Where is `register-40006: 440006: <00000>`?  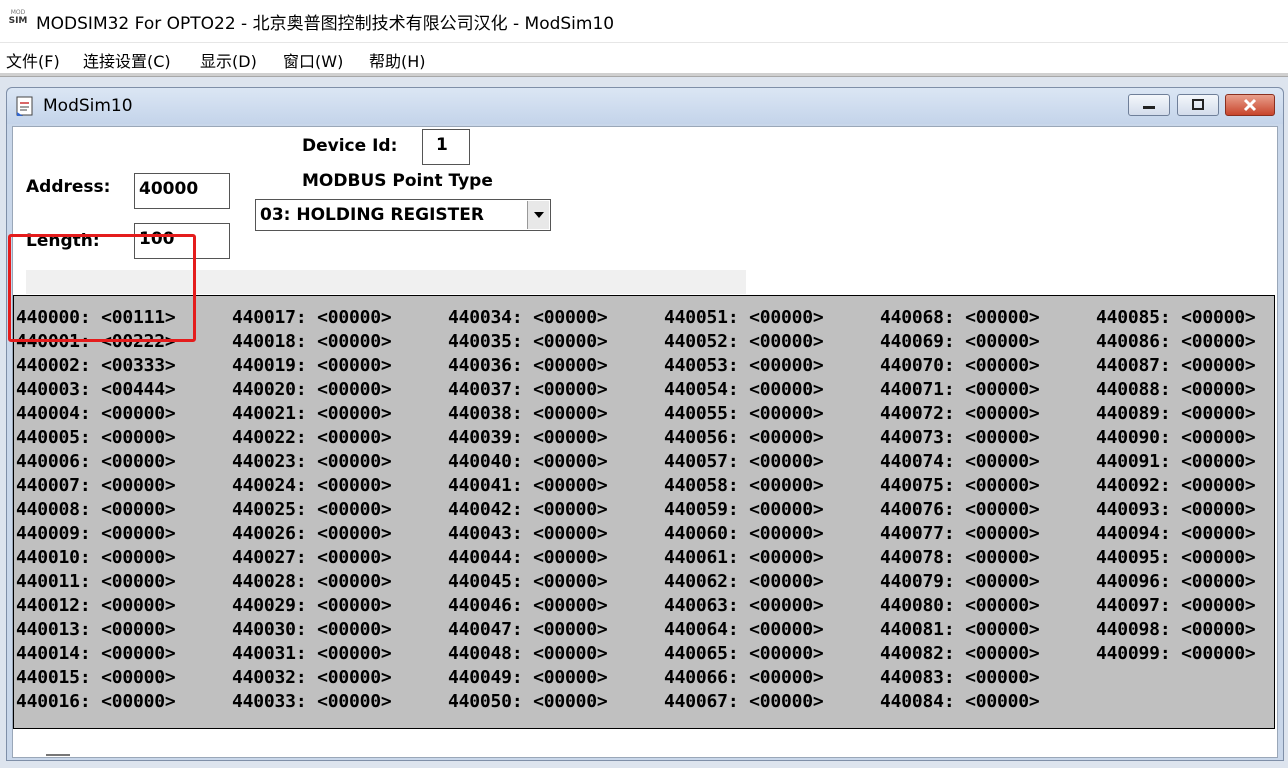
register-40006: 440006: <00000> is located at coordinates (96, 462).